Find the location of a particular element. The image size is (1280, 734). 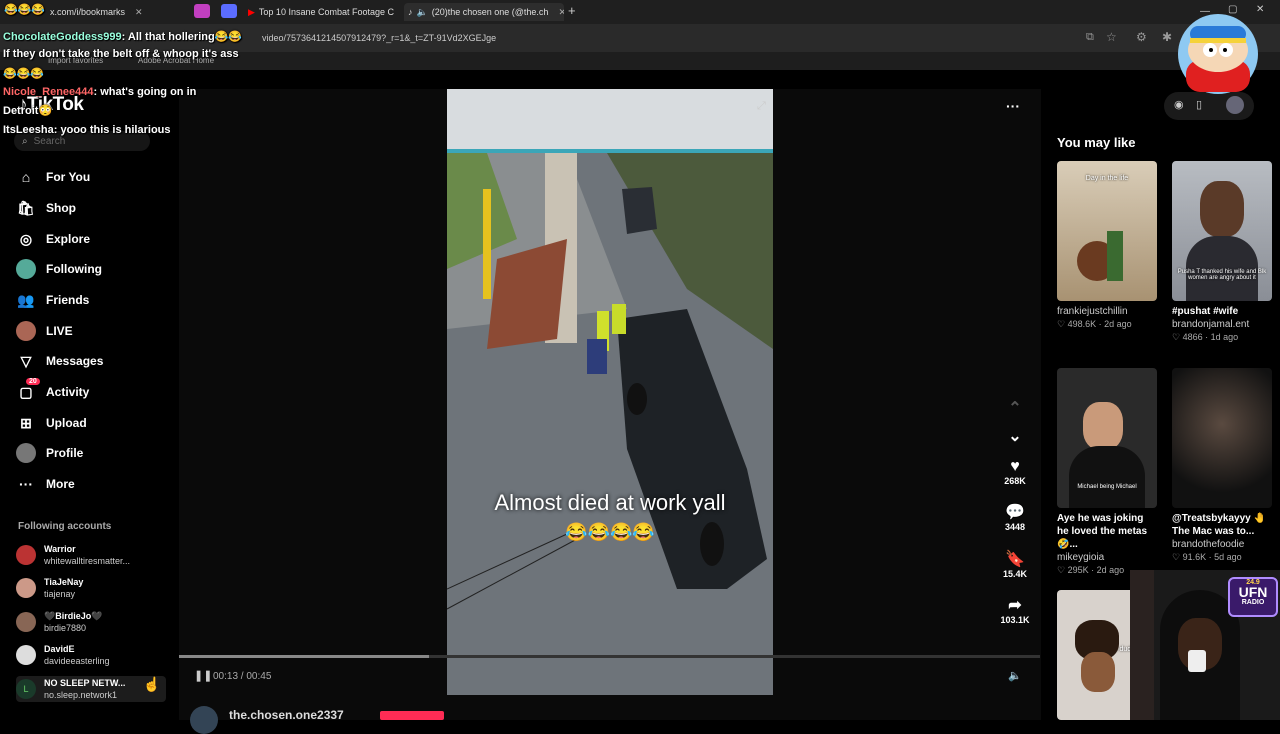

tab-tiktok: ♪ 🔈 (20)the chosen one (@the.ch ✕ is located at coordinates (484, 12).